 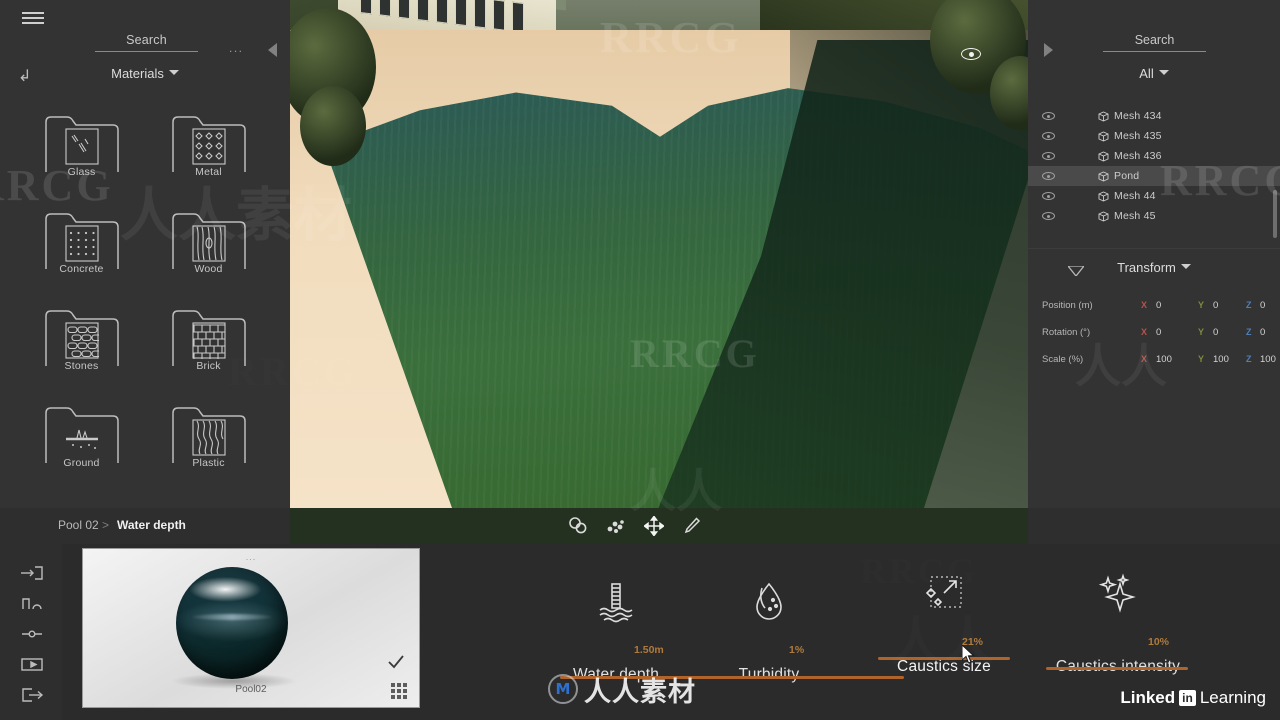 I want to click on material-folder-stones: Stones, so click(x=81, y=350).